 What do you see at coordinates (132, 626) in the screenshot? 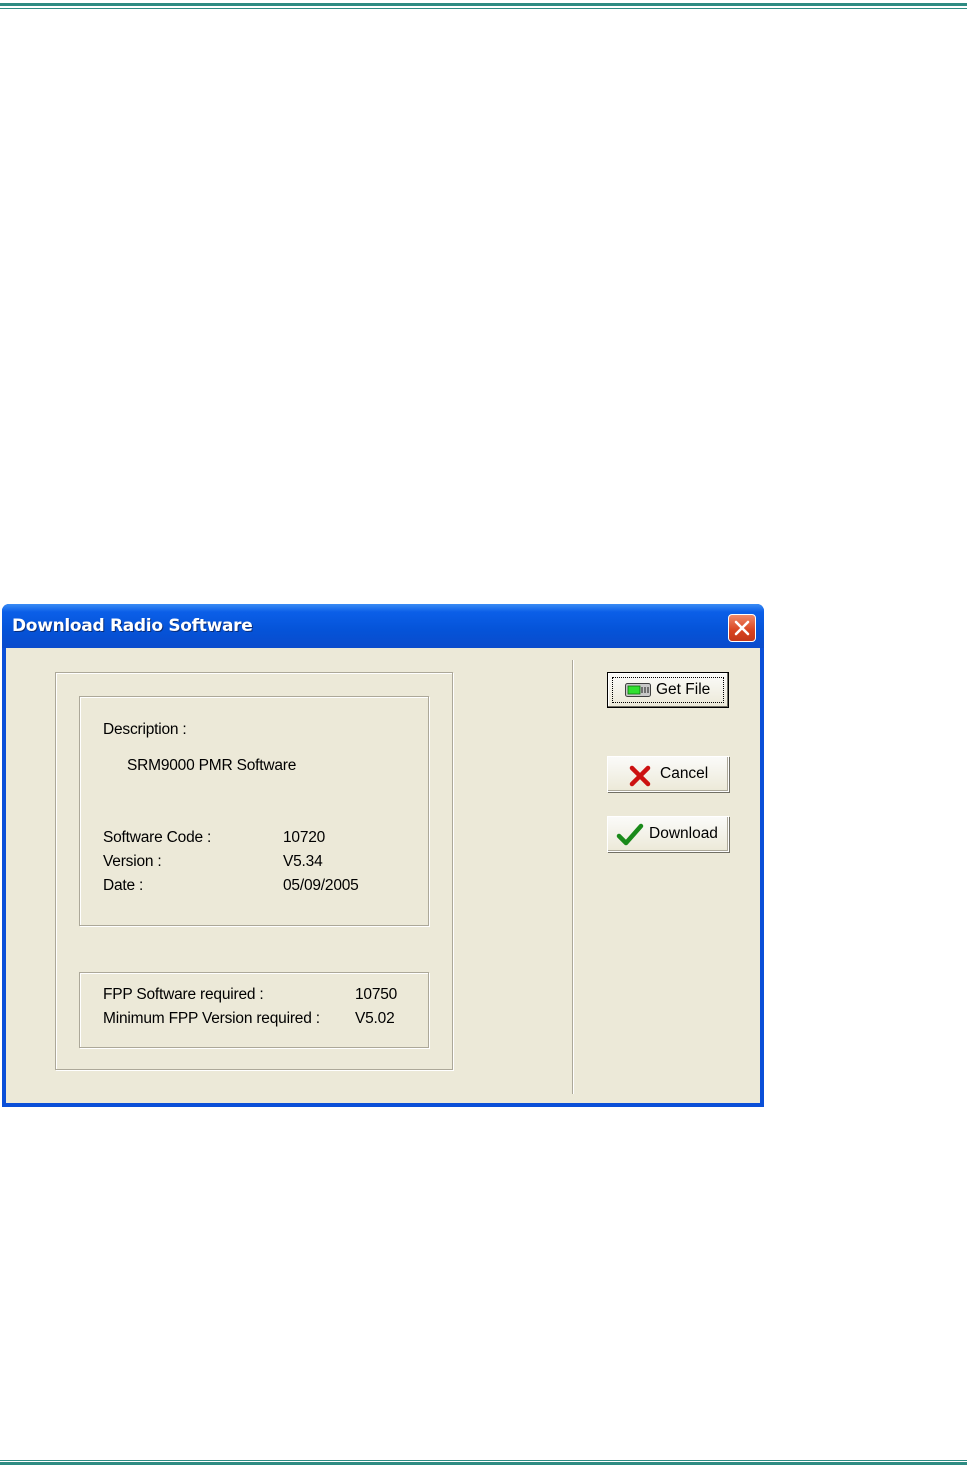
I see `dialog-title: Download Radio Software` at bounding box center [132, 626].